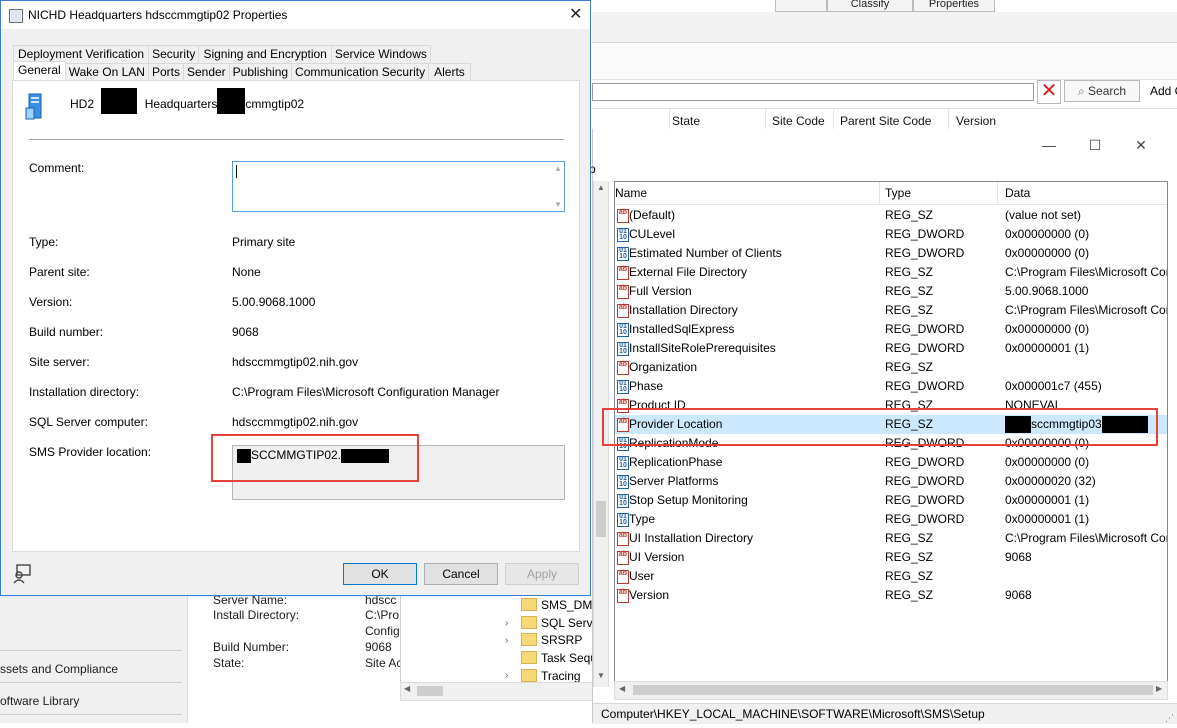 The width and height of the screenshot is (1177, 728). What do you see at coordinates (631, 193) in the screenshot?
I see `column-name: Name` at bounding box center [631, 193].